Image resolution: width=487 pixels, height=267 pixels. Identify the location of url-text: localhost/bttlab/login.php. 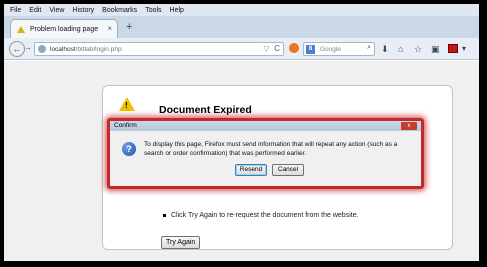
(86, 49).